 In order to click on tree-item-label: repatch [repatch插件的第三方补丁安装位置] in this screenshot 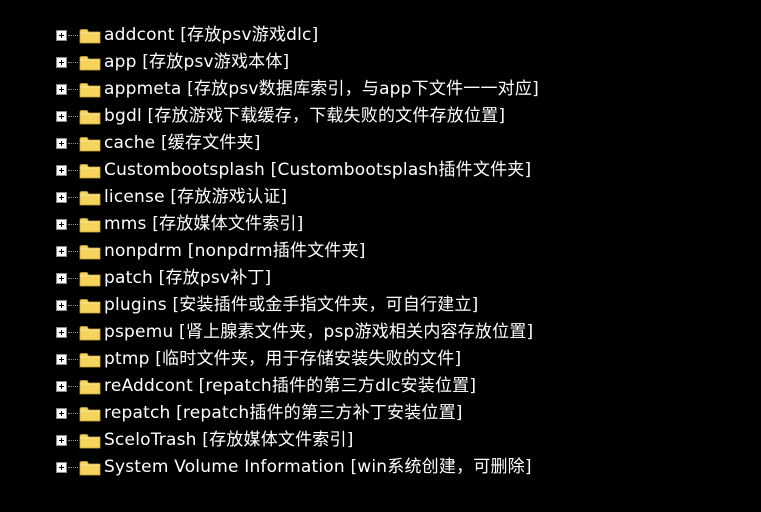, I will do `click(283, 413)`.